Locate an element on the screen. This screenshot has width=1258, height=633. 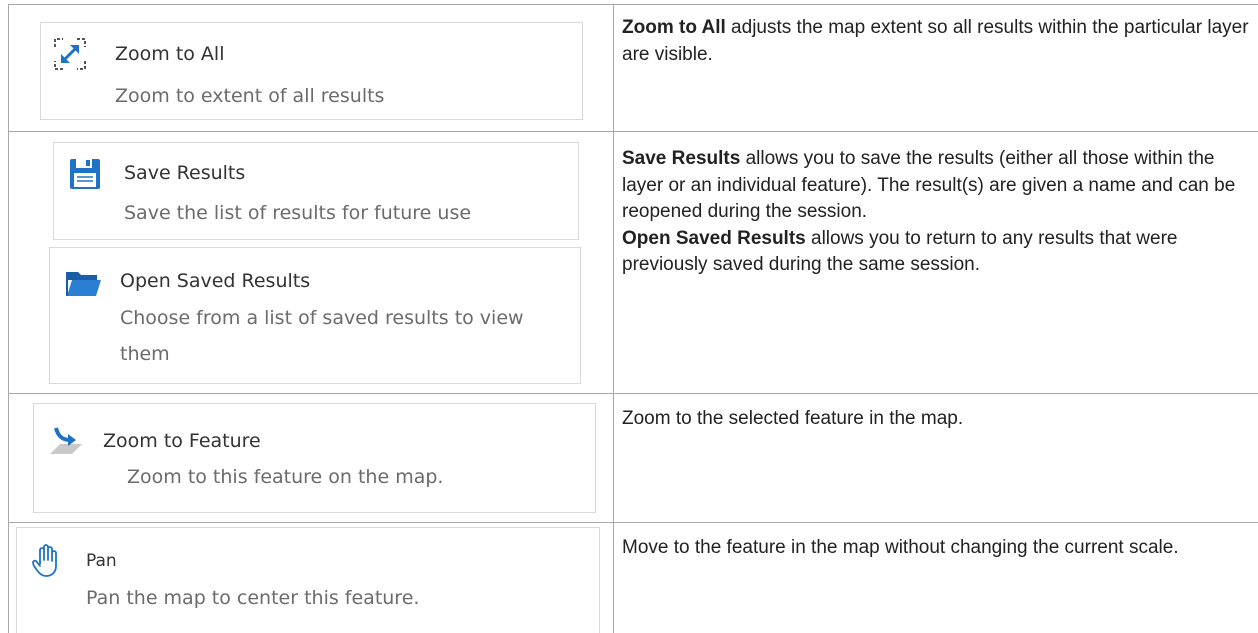
menu-item-subtitle: Pan the map to center this feature. is located at coordinates (253, 598).